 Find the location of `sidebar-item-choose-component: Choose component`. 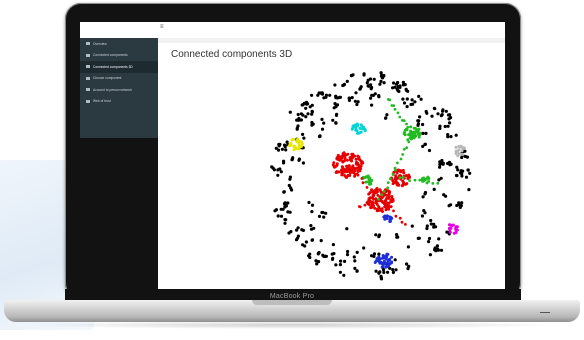

sidebar-item-choose-component: Choose component is located at coordinates (119, 79).